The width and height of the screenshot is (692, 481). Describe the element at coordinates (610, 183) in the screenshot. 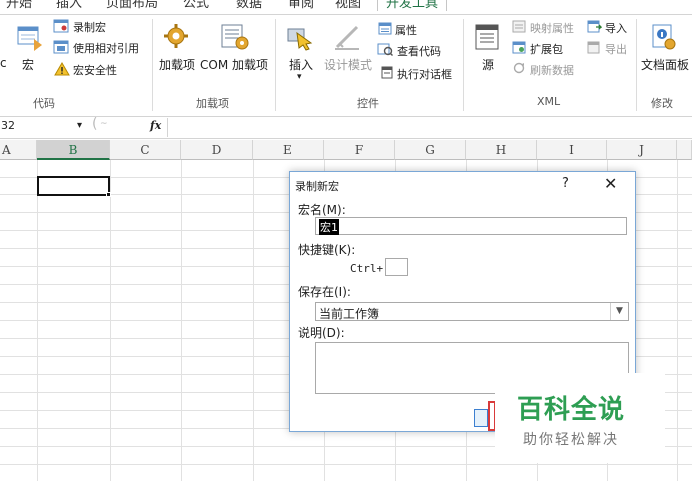

I see `close-button: ✕` at that location.